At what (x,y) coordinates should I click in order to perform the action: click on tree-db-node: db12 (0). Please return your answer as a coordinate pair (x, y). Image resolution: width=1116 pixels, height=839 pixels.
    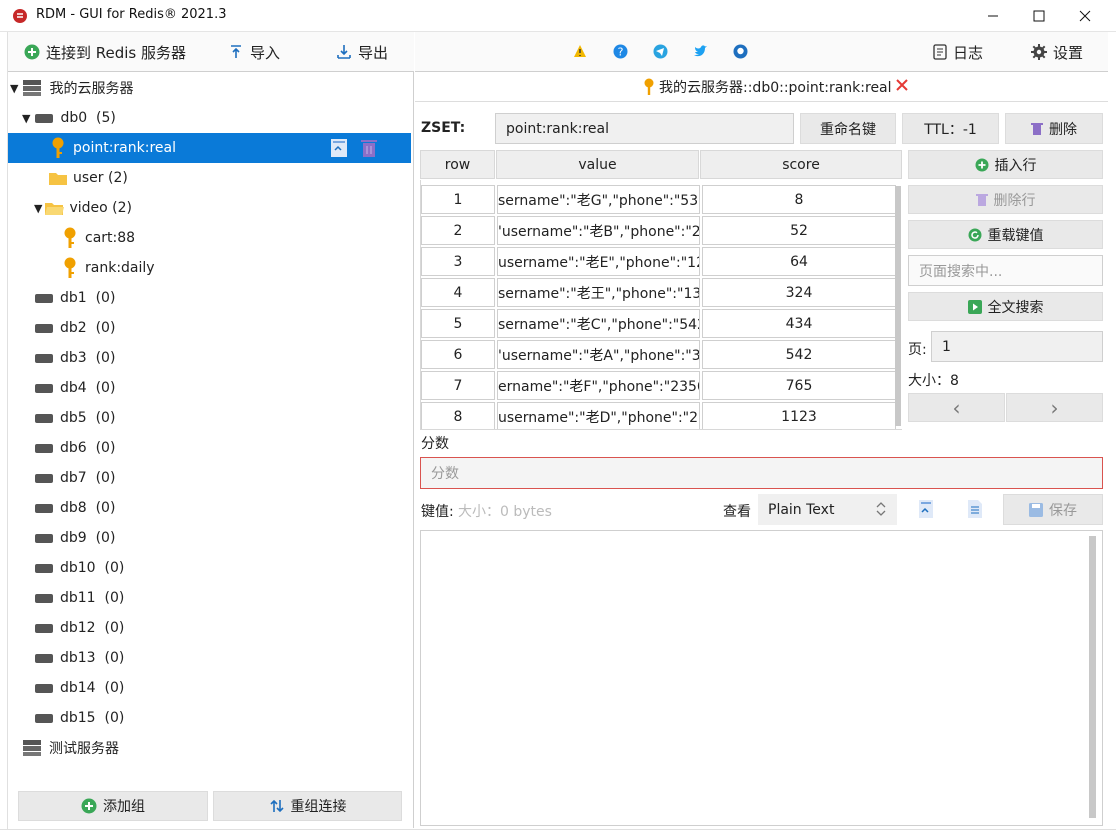
    Looking at the image, I should click on (209, 628).